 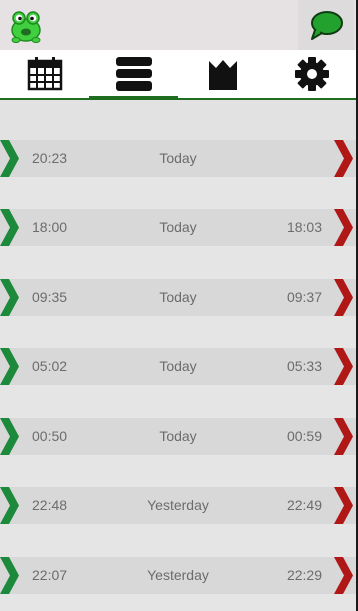 What do you see at coordinates (304, 575) in the screenshot?
I see `end-time: 22:29` at bounding box center [304, 575].